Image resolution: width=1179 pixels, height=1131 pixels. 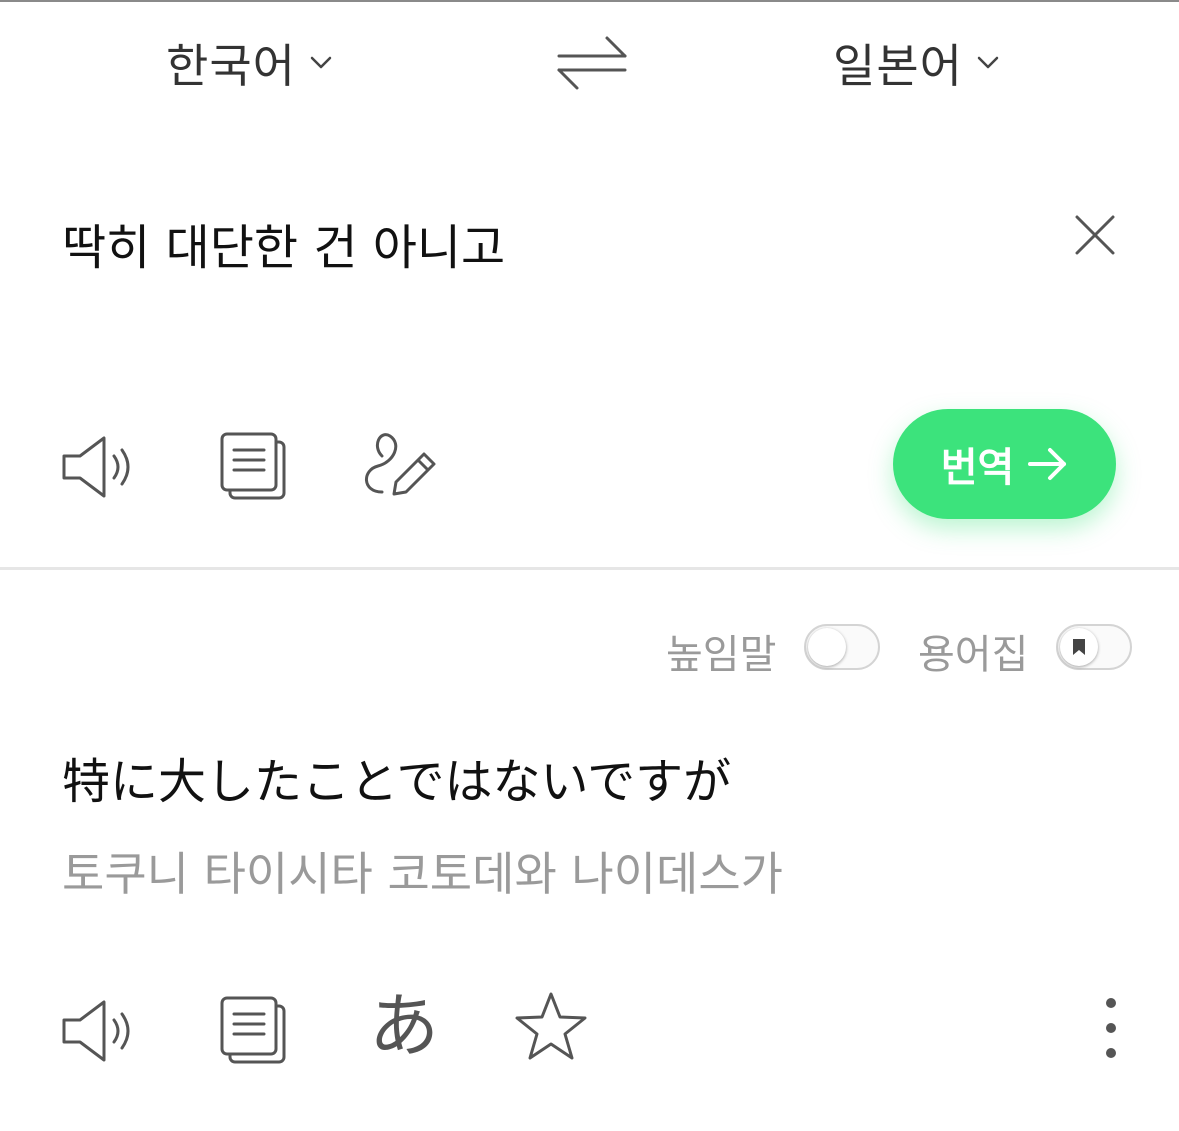 I want to click on translate-button: 번역, so click(x=1004, y=464).